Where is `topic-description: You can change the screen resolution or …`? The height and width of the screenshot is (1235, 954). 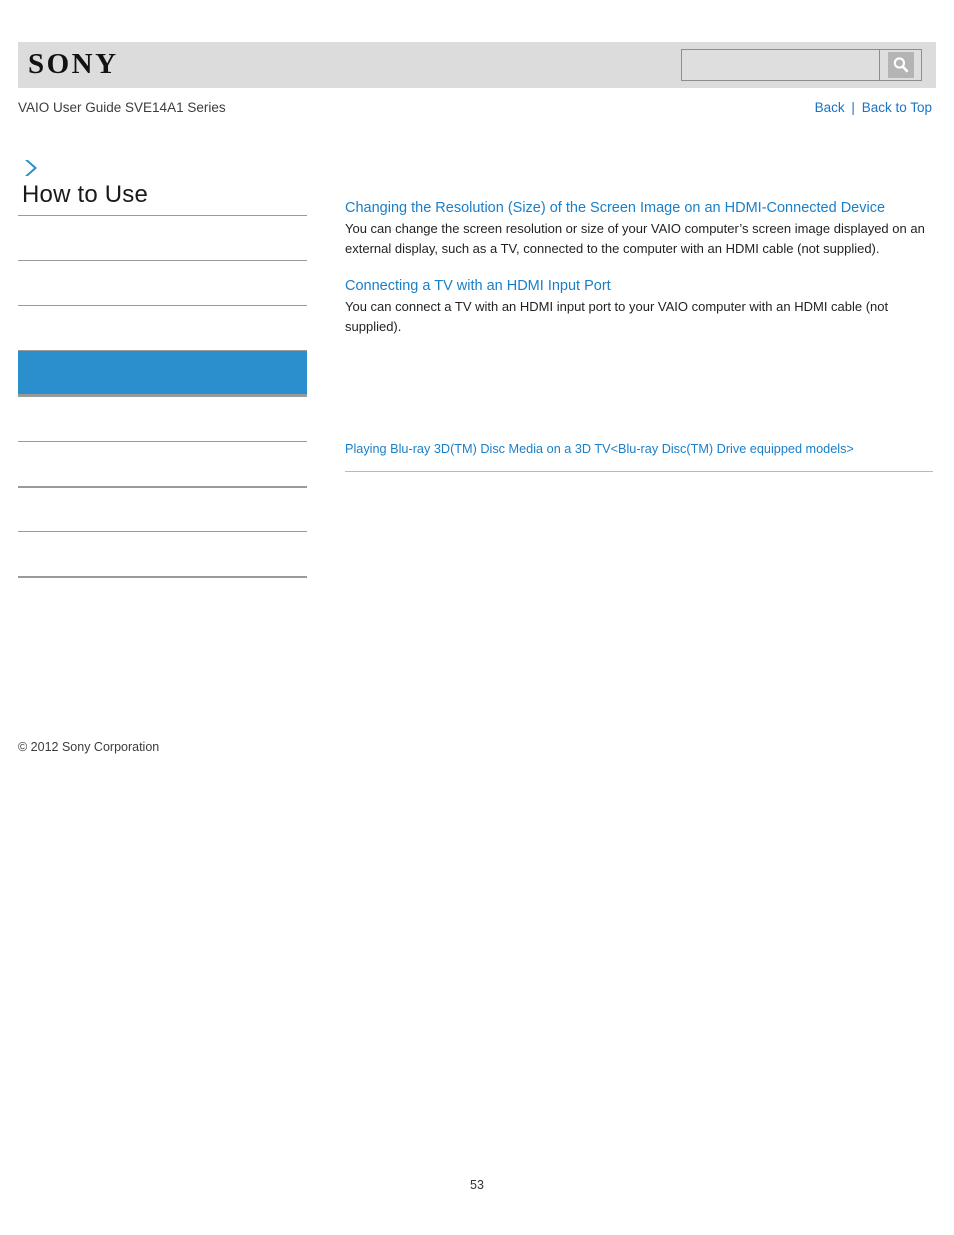
topic-description: You can change the screen resolution or … is located at coordinates (635, 238).